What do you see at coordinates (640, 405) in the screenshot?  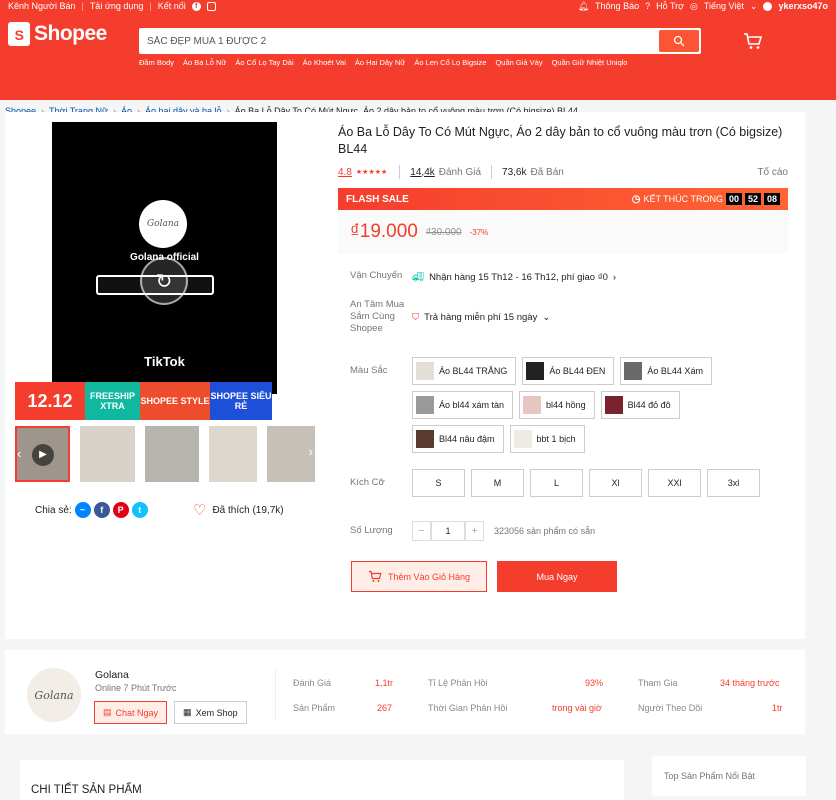 I see `color-option: Bl44 đỏ đô` at bounding box center [640, 405].